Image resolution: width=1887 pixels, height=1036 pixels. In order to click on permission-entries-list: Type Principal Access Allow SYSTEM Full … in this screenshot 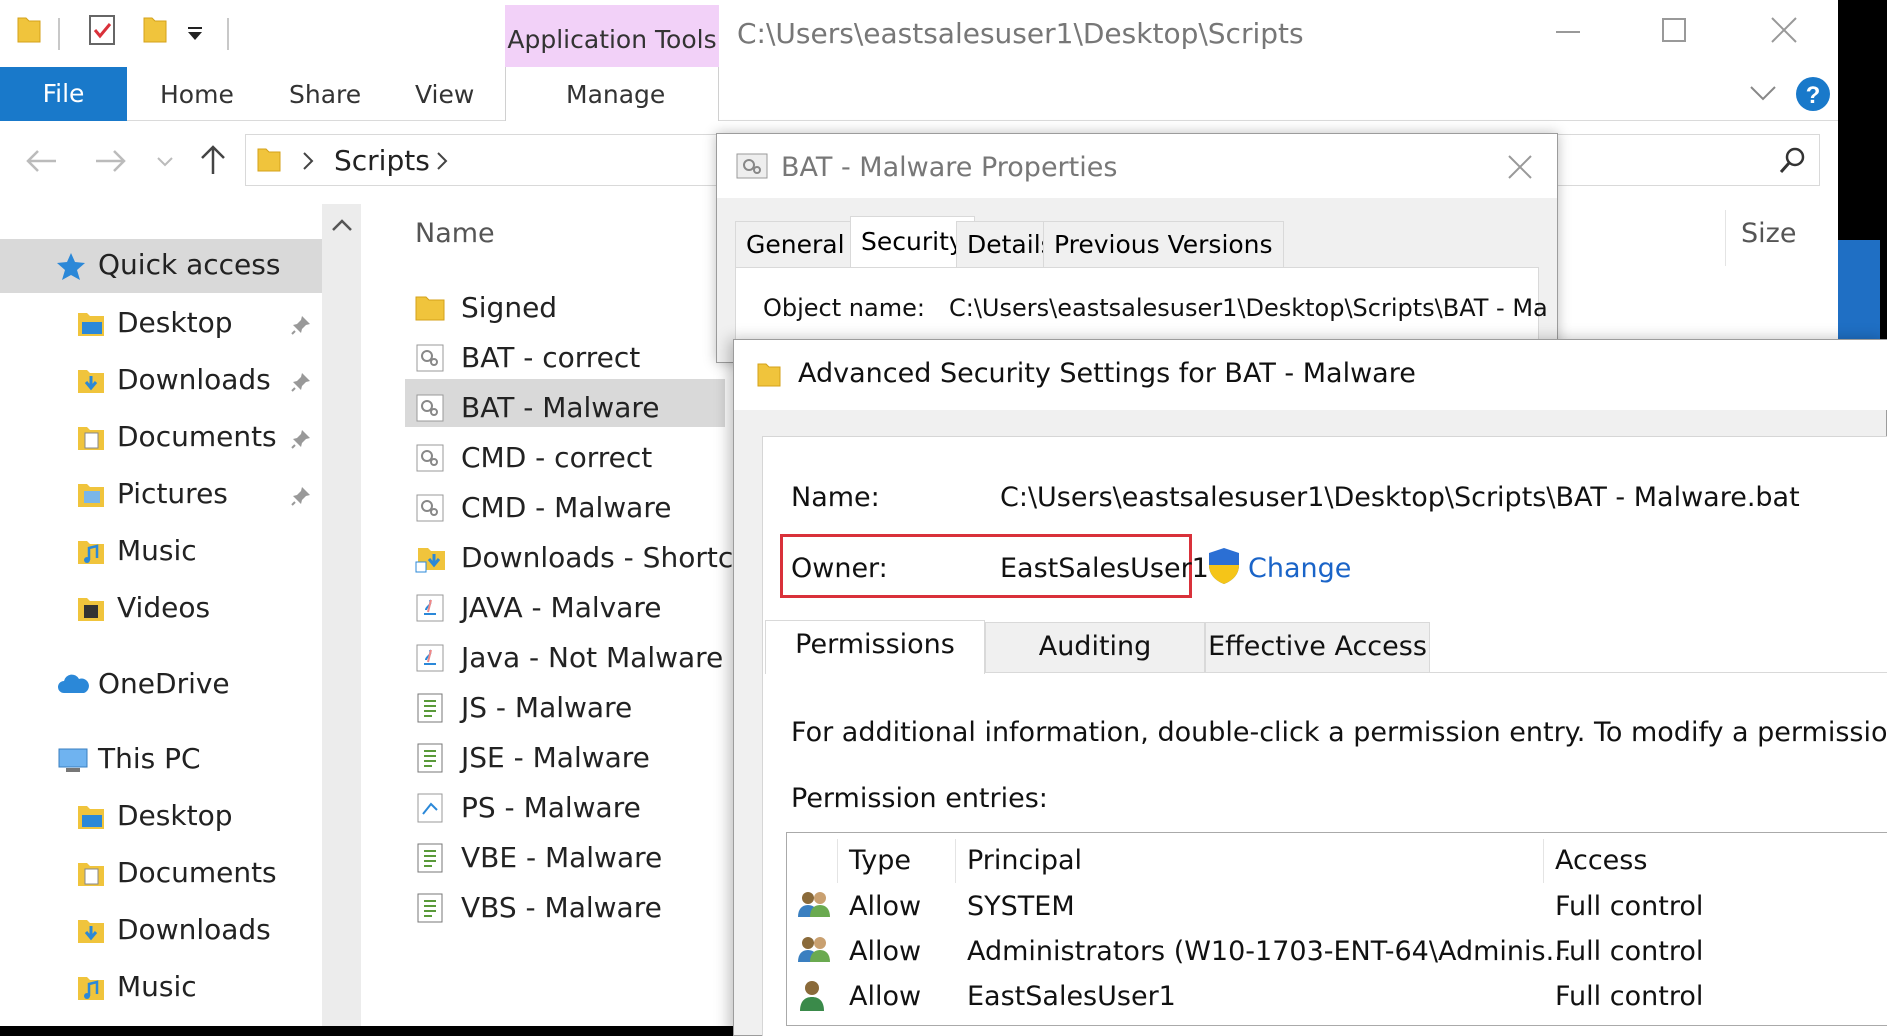, I will do `click(1336, 929)`.